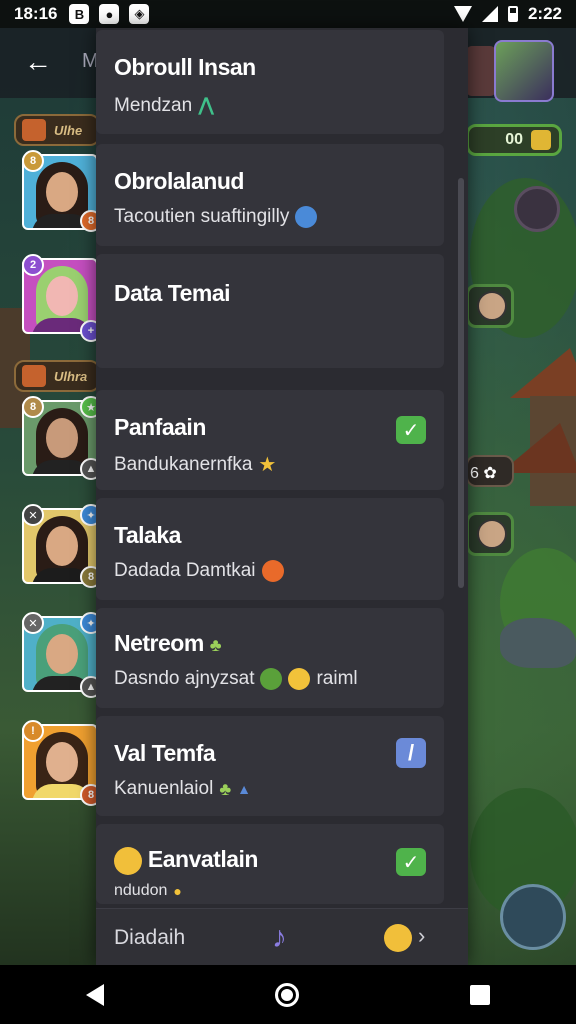  What do you see at coordinates (36, 13) in the screenshot?
I see `status-time: 18:16` at bounding box center [36, 13].